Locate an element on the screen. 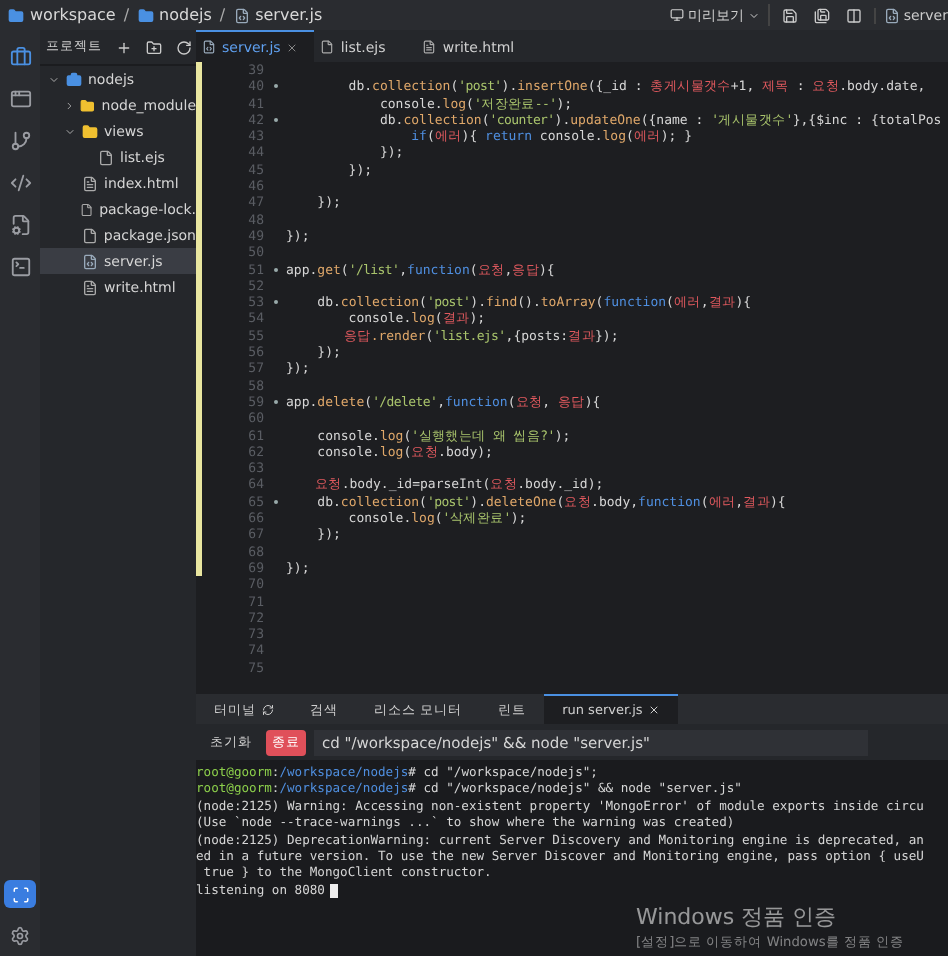 The width and height of the screenshot is (948, 956). breadcrumb-item: workspace is located at coordinates (62, 15).